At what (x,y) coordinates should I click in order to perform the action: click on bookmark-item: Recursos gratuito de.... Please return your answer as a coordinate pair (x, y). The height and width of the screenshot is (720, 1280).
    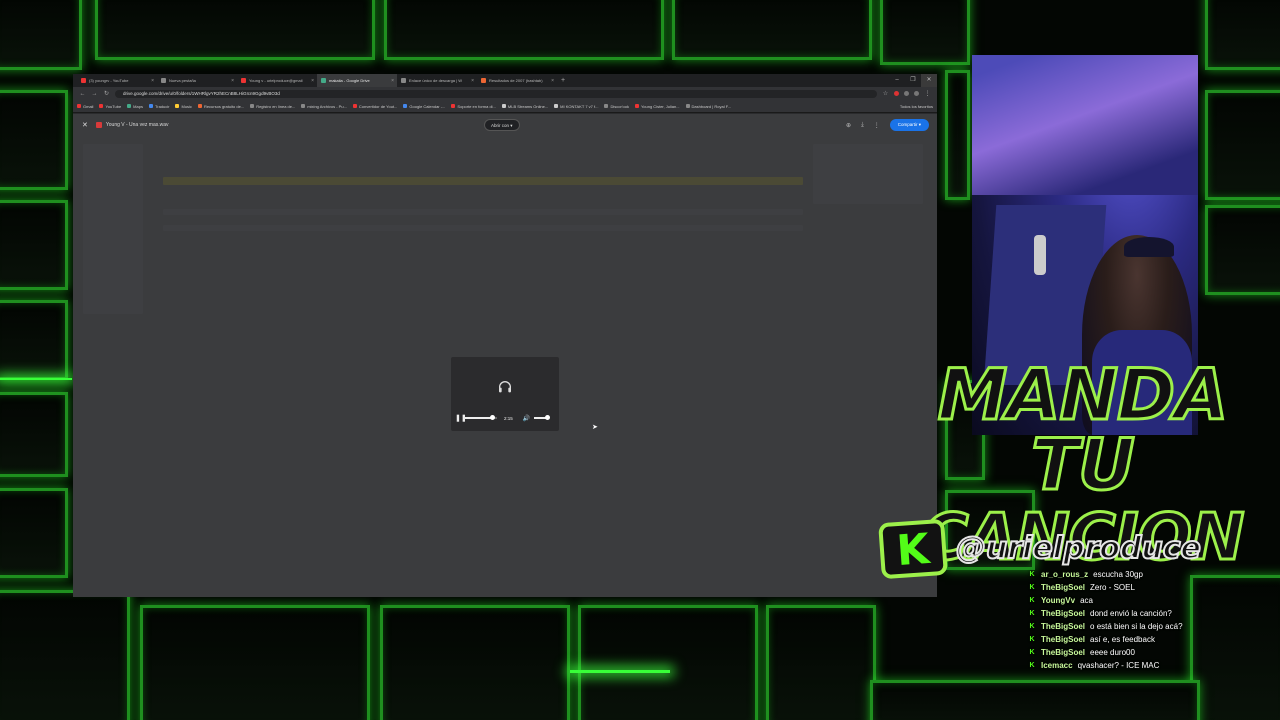
    Looking at the image, I should click on (220, 106).